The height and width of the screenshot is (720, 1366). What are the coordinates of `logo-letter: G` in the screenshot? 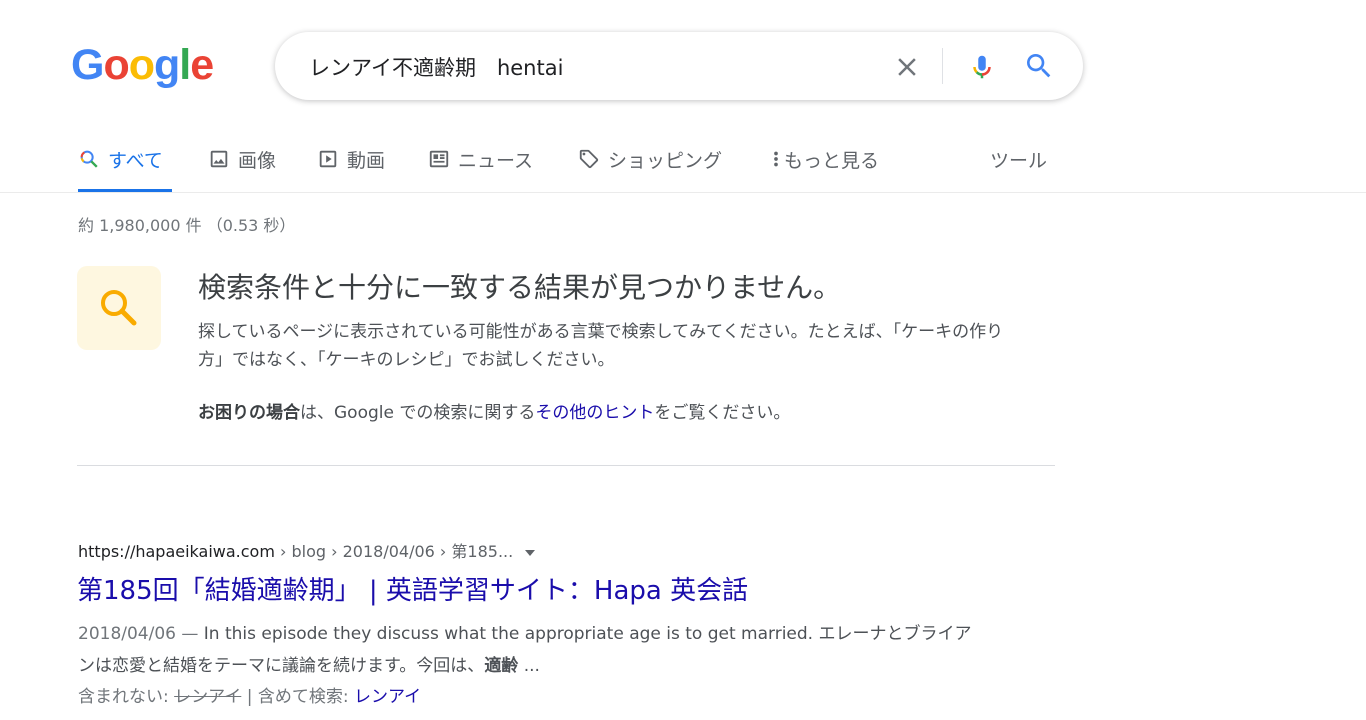 It's located at (87, 65).